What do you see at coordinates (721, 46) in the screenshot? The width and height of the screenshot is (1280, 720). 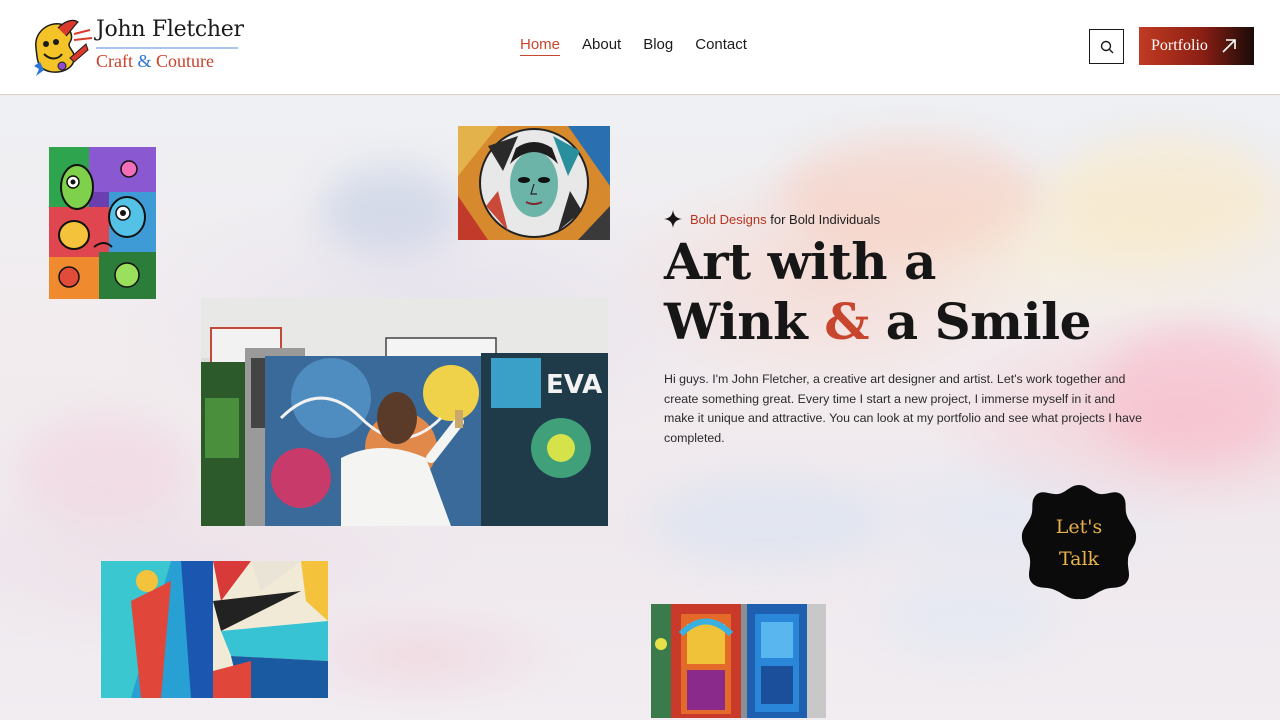 I see `nav-contact: Contact` at bounding box center [721, 46].